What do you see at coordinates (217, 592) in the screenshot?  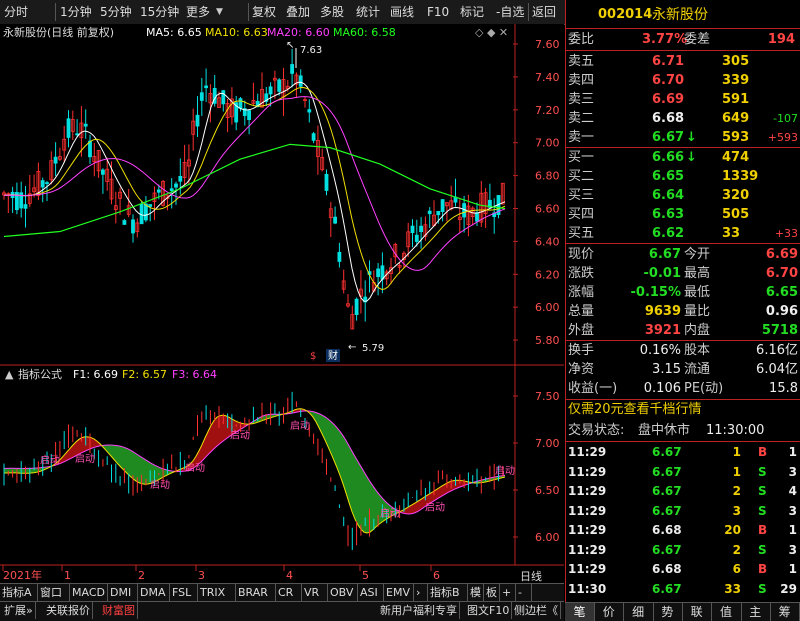 I see `indicator-tab-6: TRIX` at bounding box center [217, 592].